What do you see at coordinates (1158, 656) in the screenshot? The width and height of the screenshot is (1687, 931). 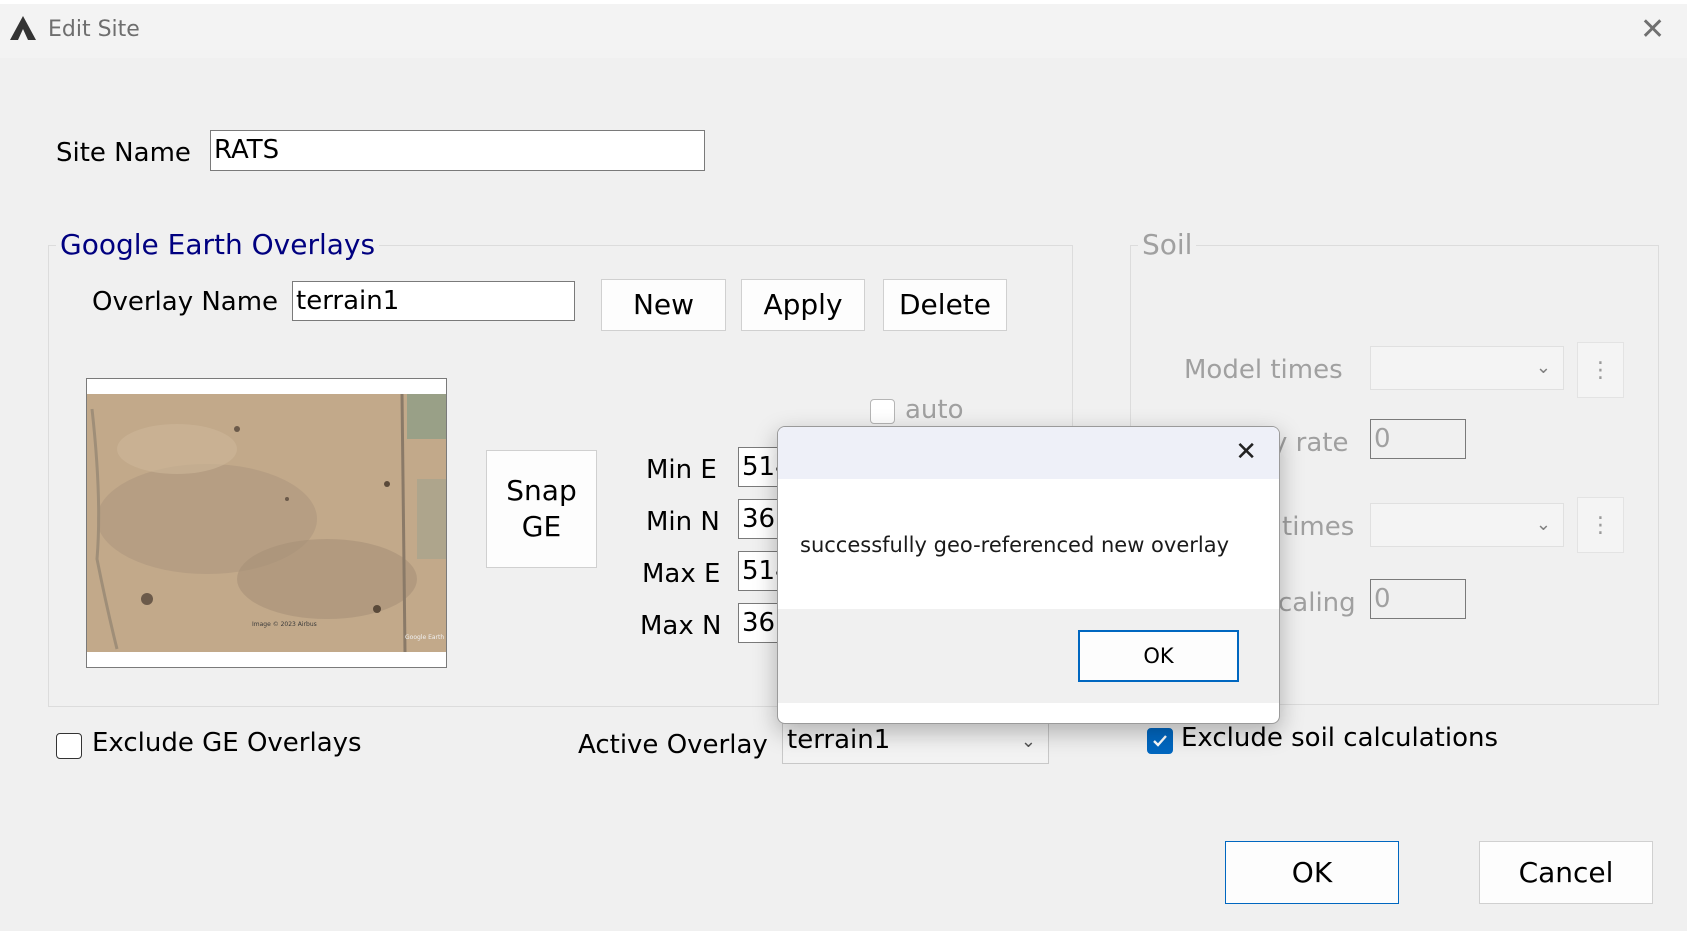 I see `message-ok-button: OK` at bounding box center [1158, 656].